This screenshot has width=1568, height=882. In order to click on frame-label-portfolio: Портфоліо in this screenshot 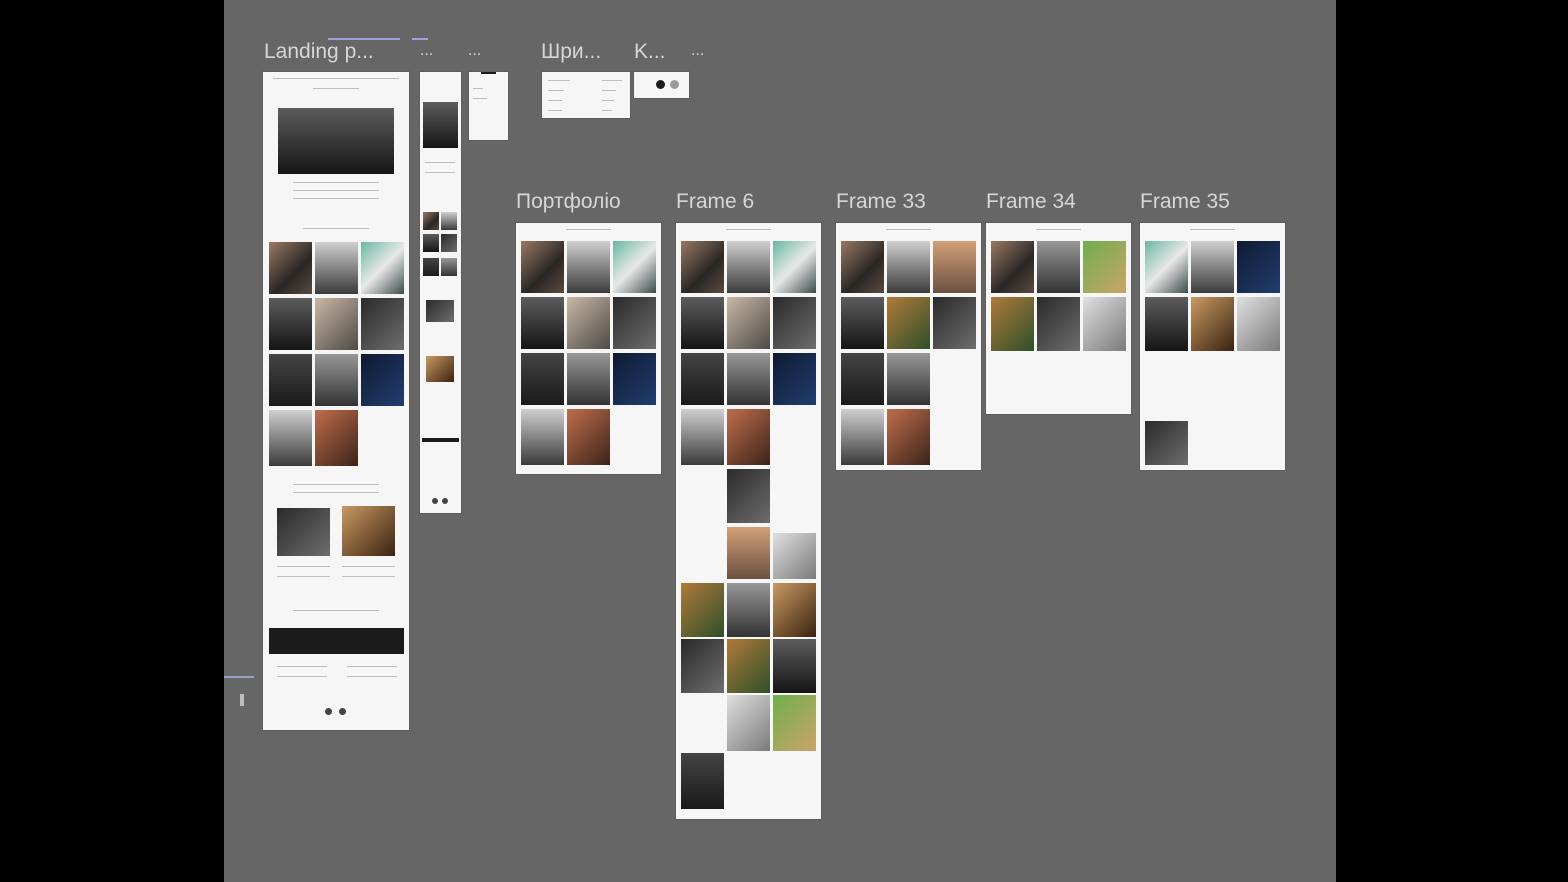, I will do `click(568, 202)`.